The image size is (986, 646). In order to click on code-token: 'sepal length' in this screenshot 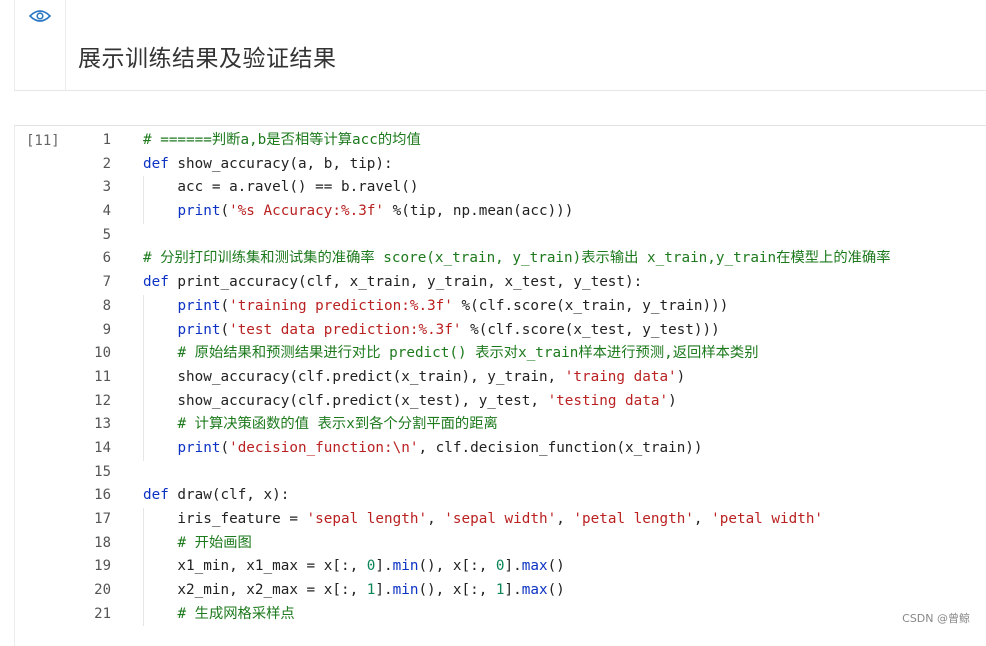, I will do `click(367, 519)`.